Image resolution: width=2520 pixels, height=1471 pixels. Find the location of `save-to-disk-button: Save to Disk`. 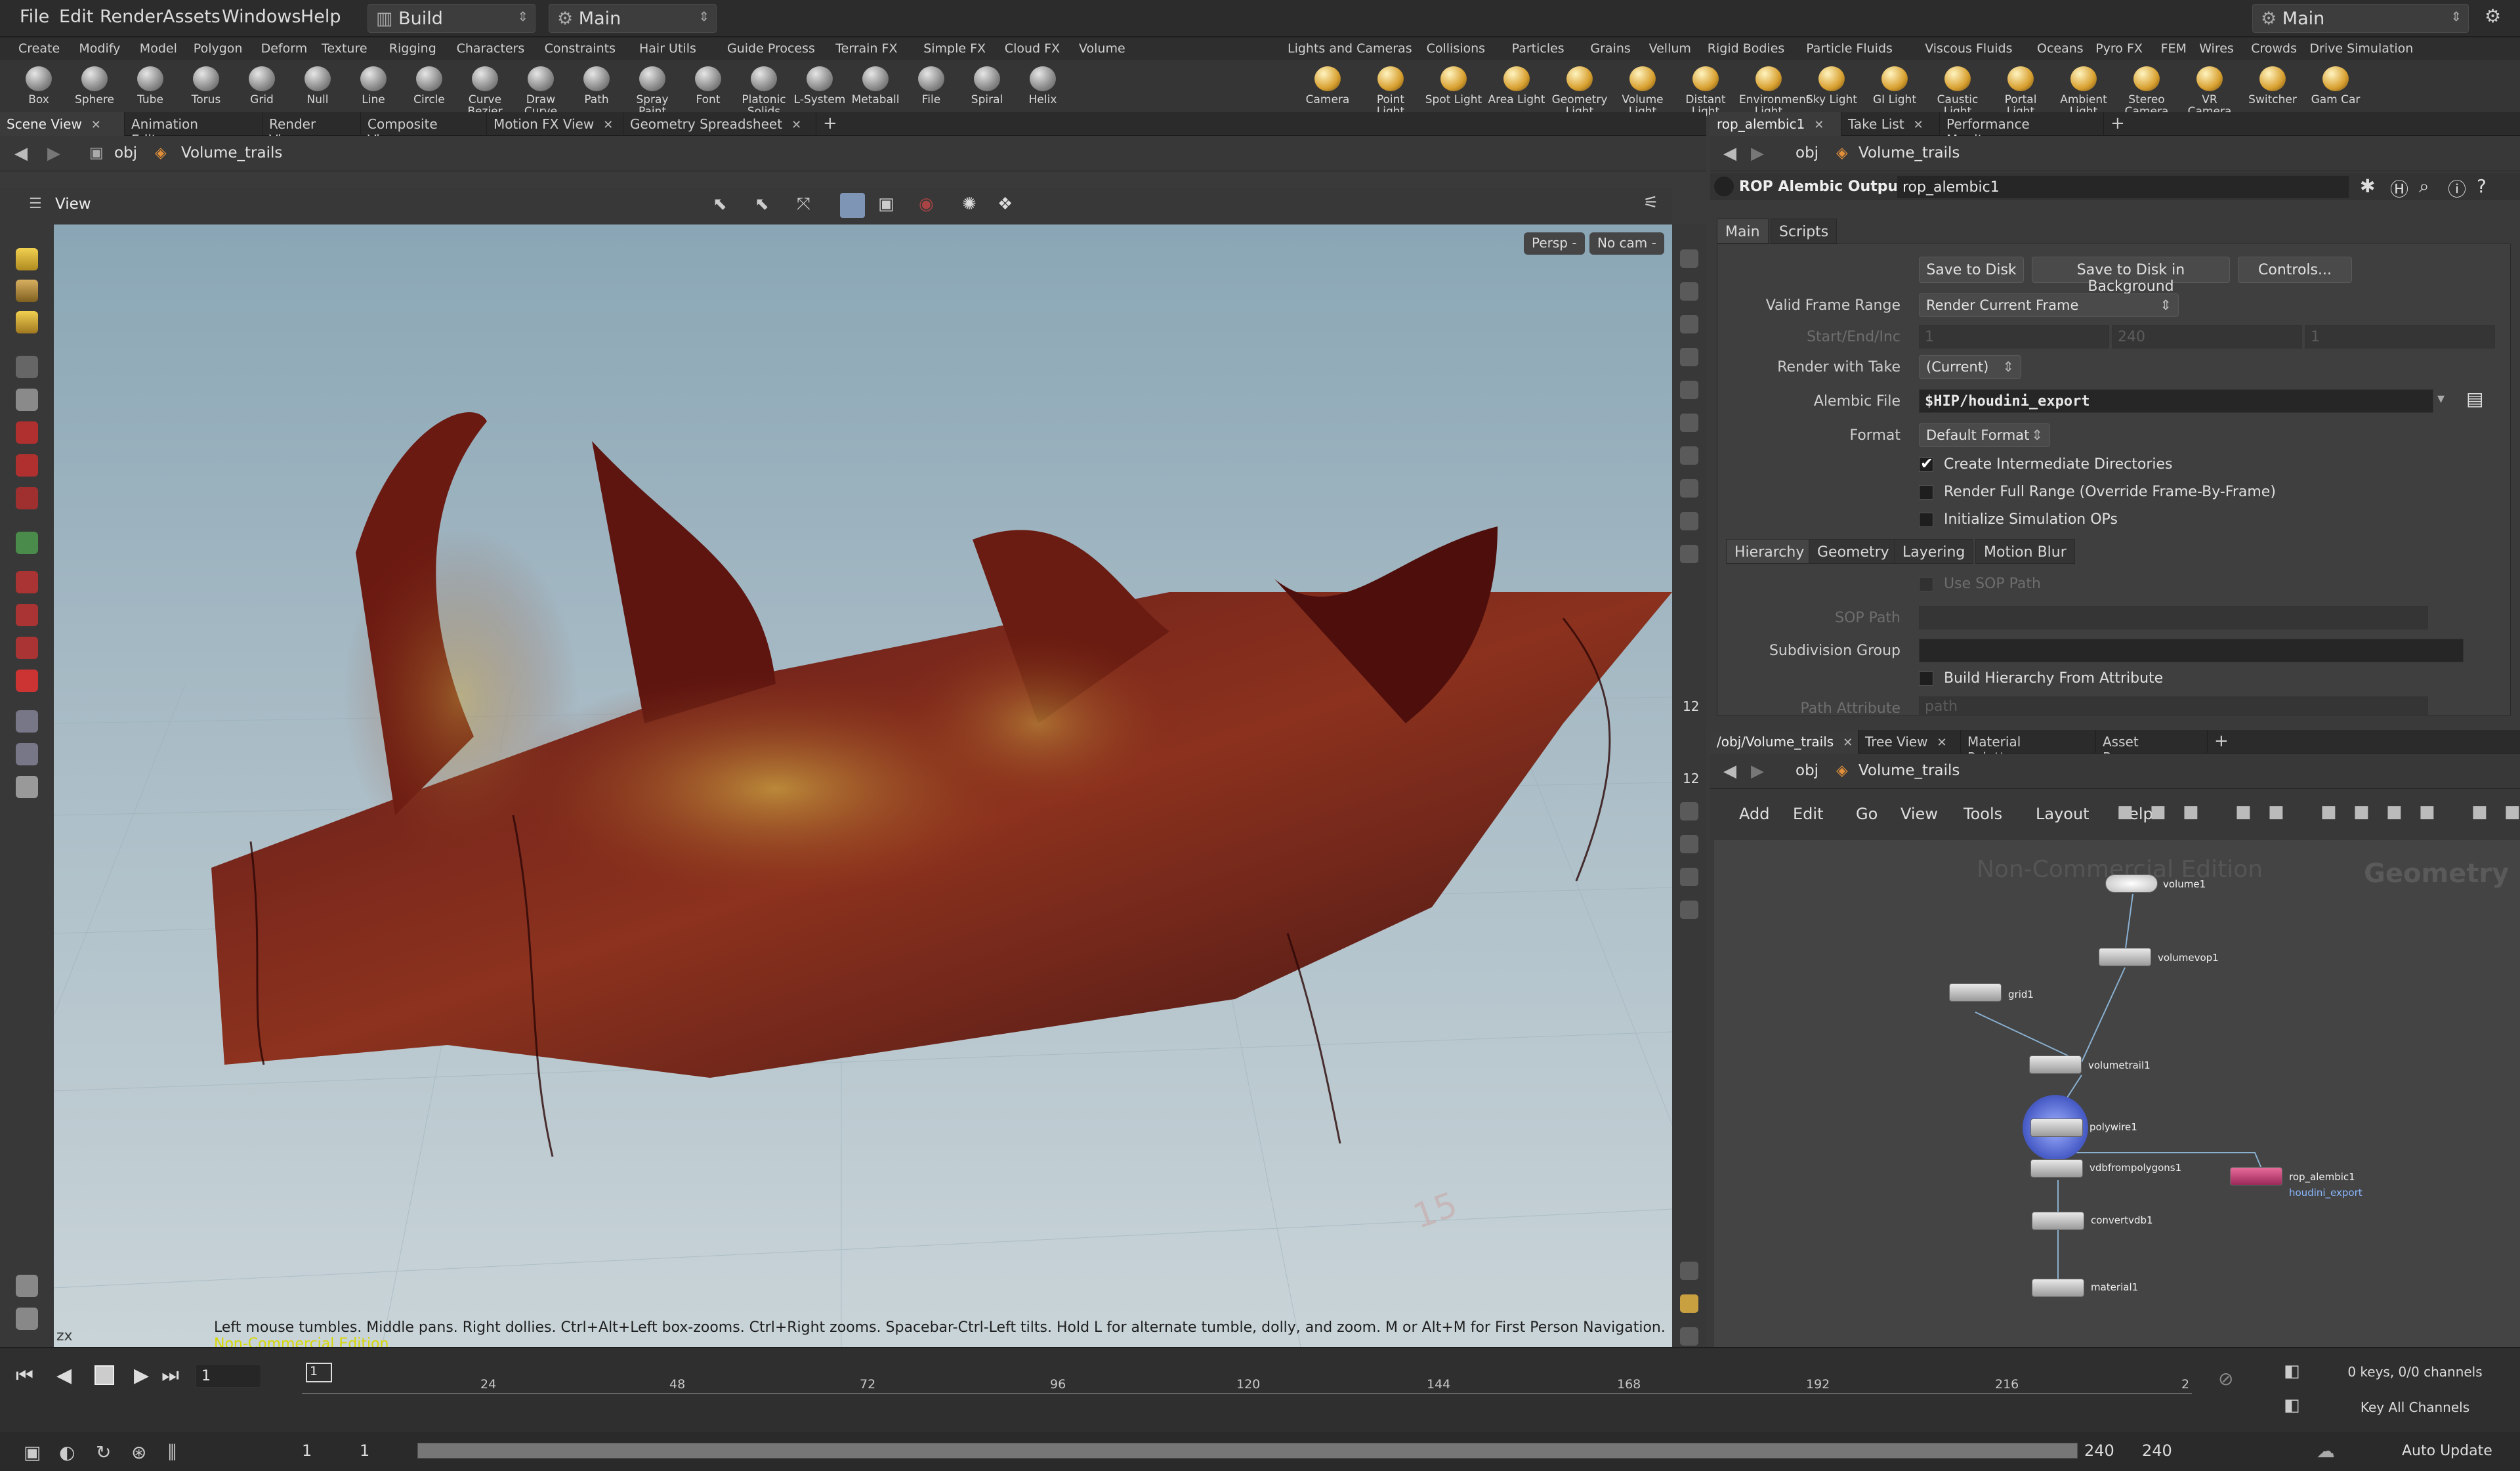

save-to-disk-button: Save to Disk is located at coordinates (1971, 270).